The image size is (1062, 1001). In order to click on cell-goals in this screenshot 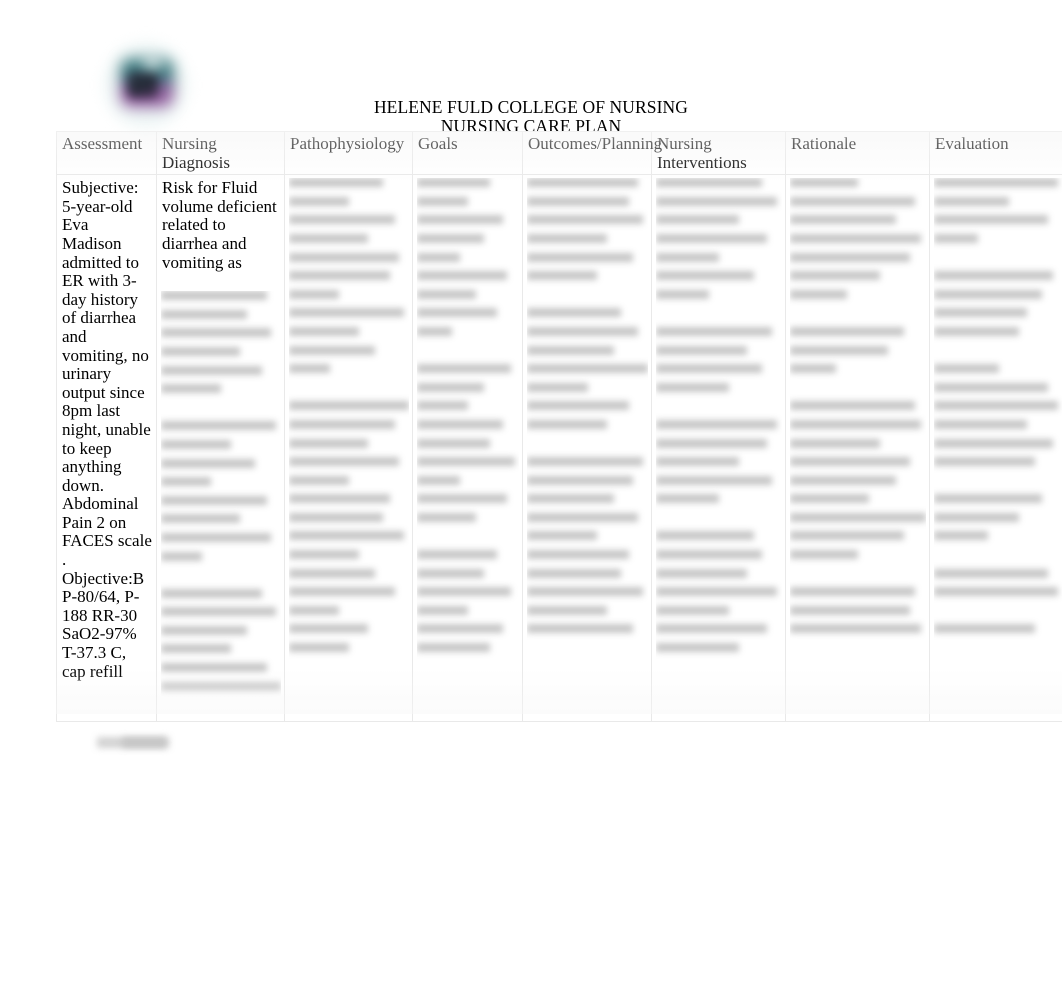, I will do `click(467, 448)`.